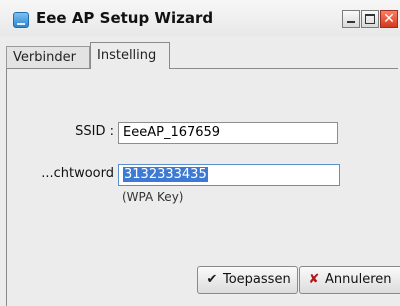 Image resolution: width=400 pixels, height=306 pixels. What do you see at coordinates (125, 18) in the screenshot?
I see `window-title: Eee AP Setup Wizard` at bounding box center [125, 18].